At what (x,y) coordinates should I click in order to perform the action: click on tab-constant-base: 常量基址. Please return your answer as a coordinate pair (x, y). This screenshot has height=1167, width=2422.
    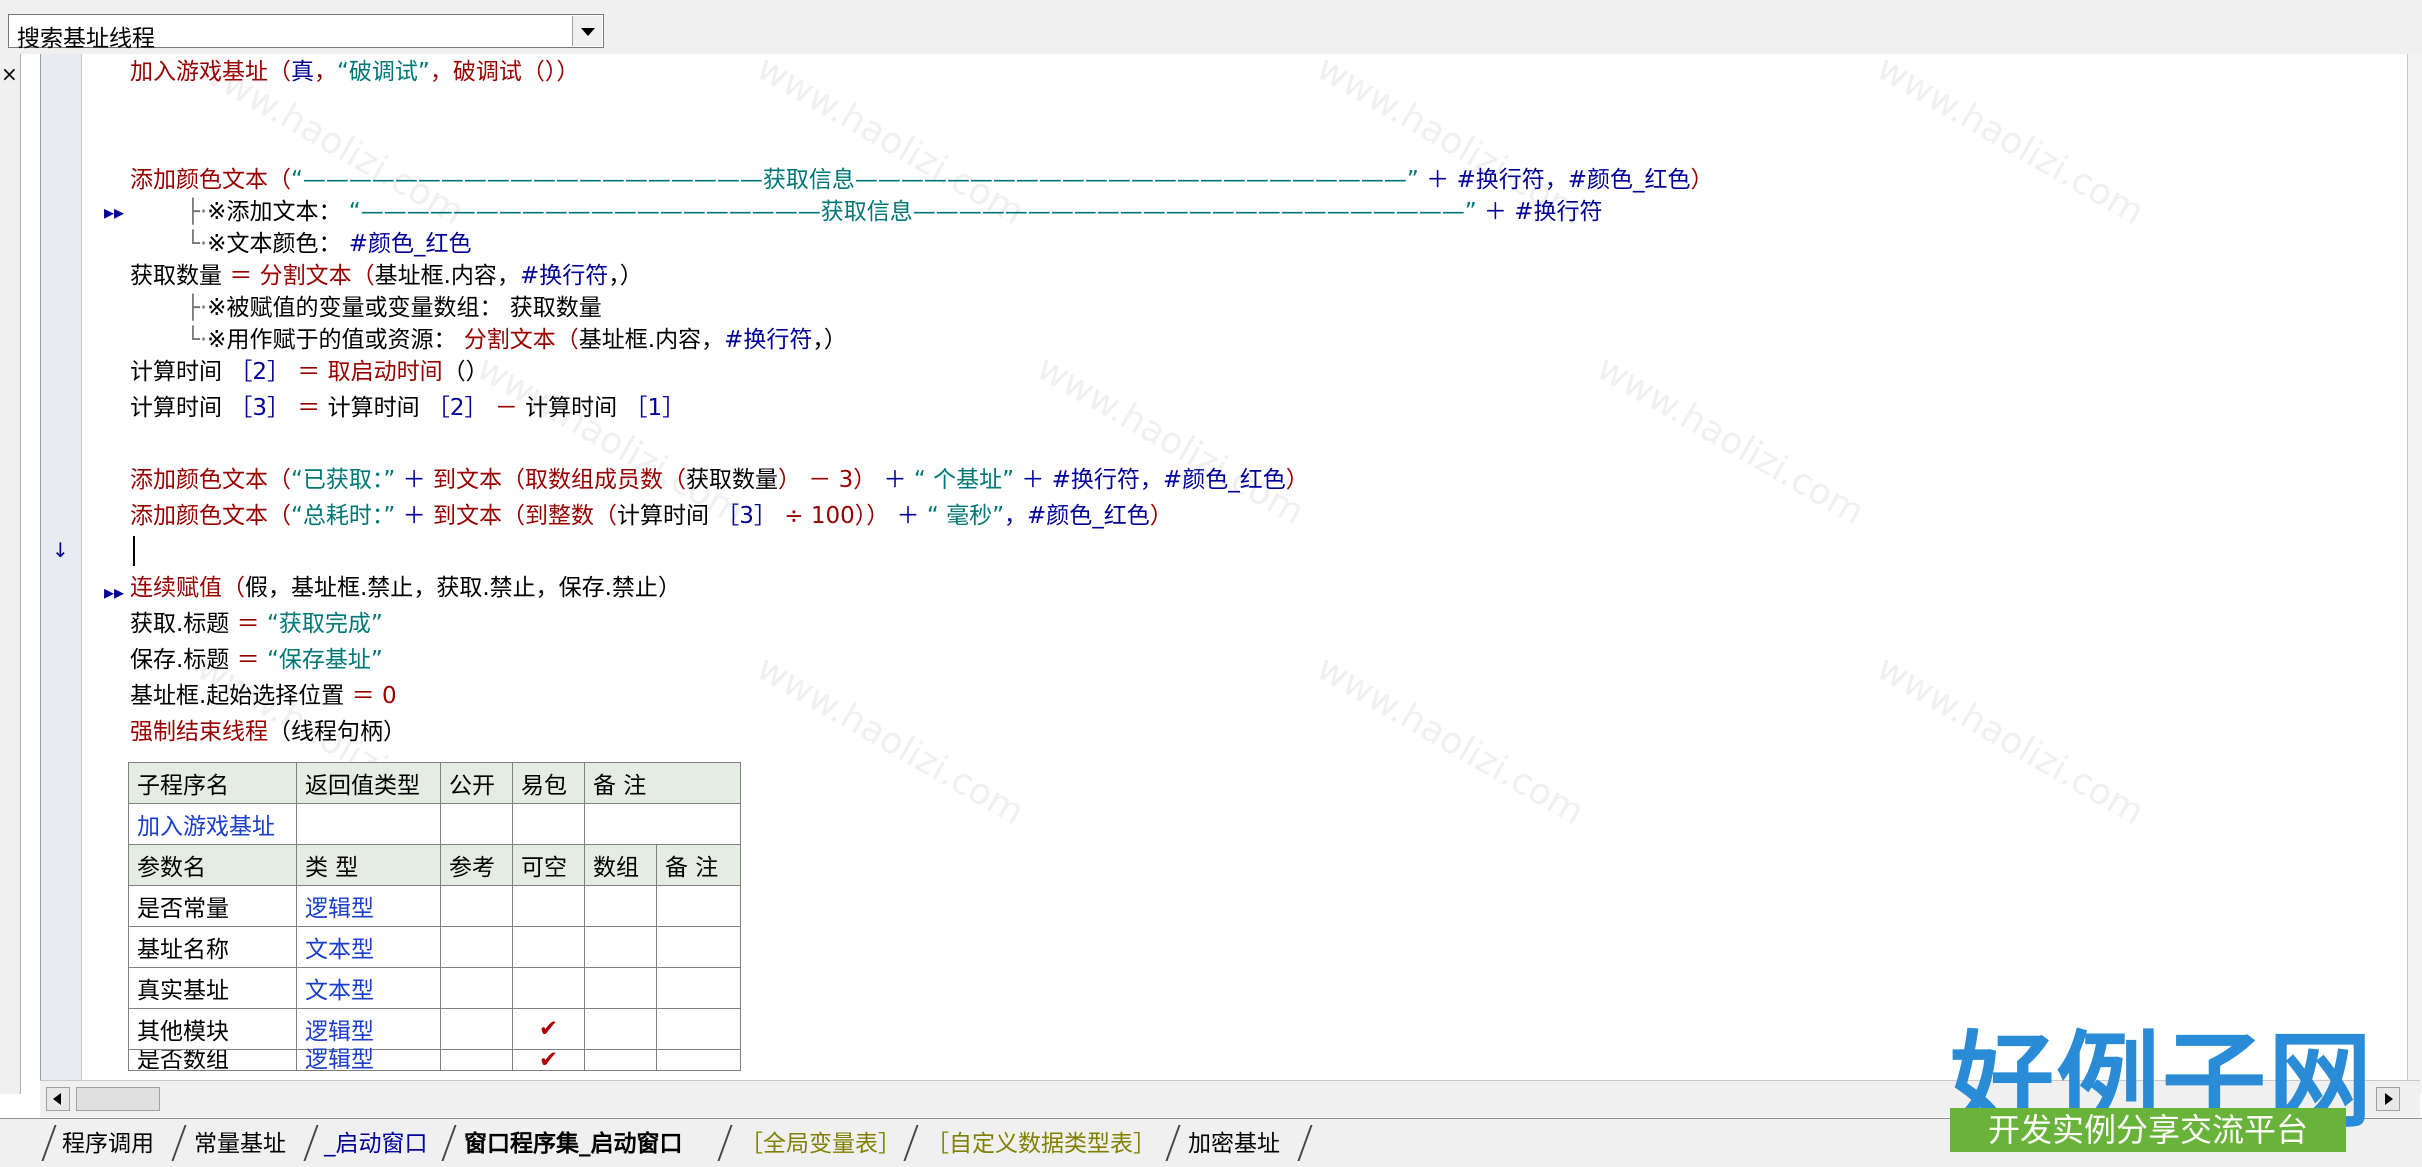
    Looking at the image, I should click on (240, 1144).